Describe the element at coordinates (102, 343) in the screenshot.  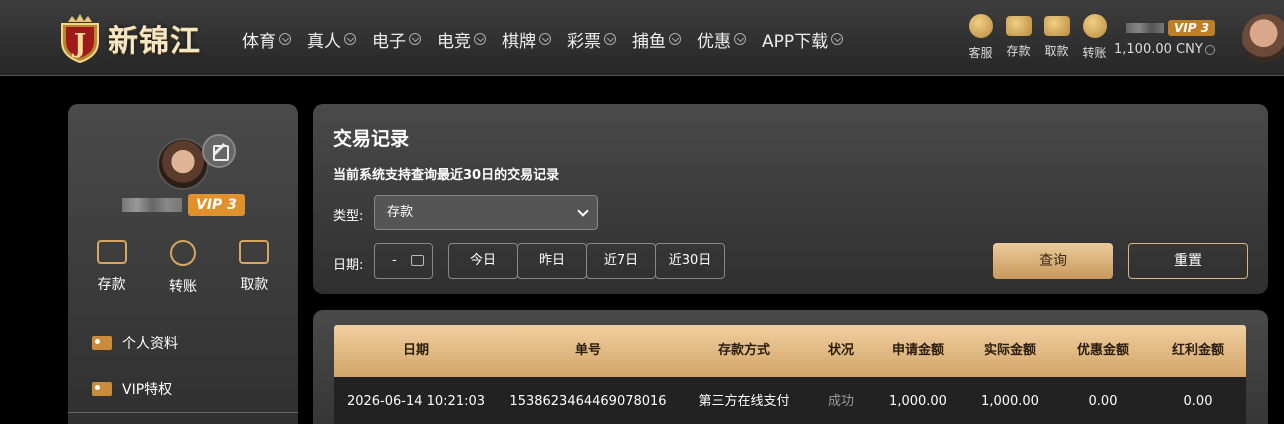
I see `id-card-icon` at that location.